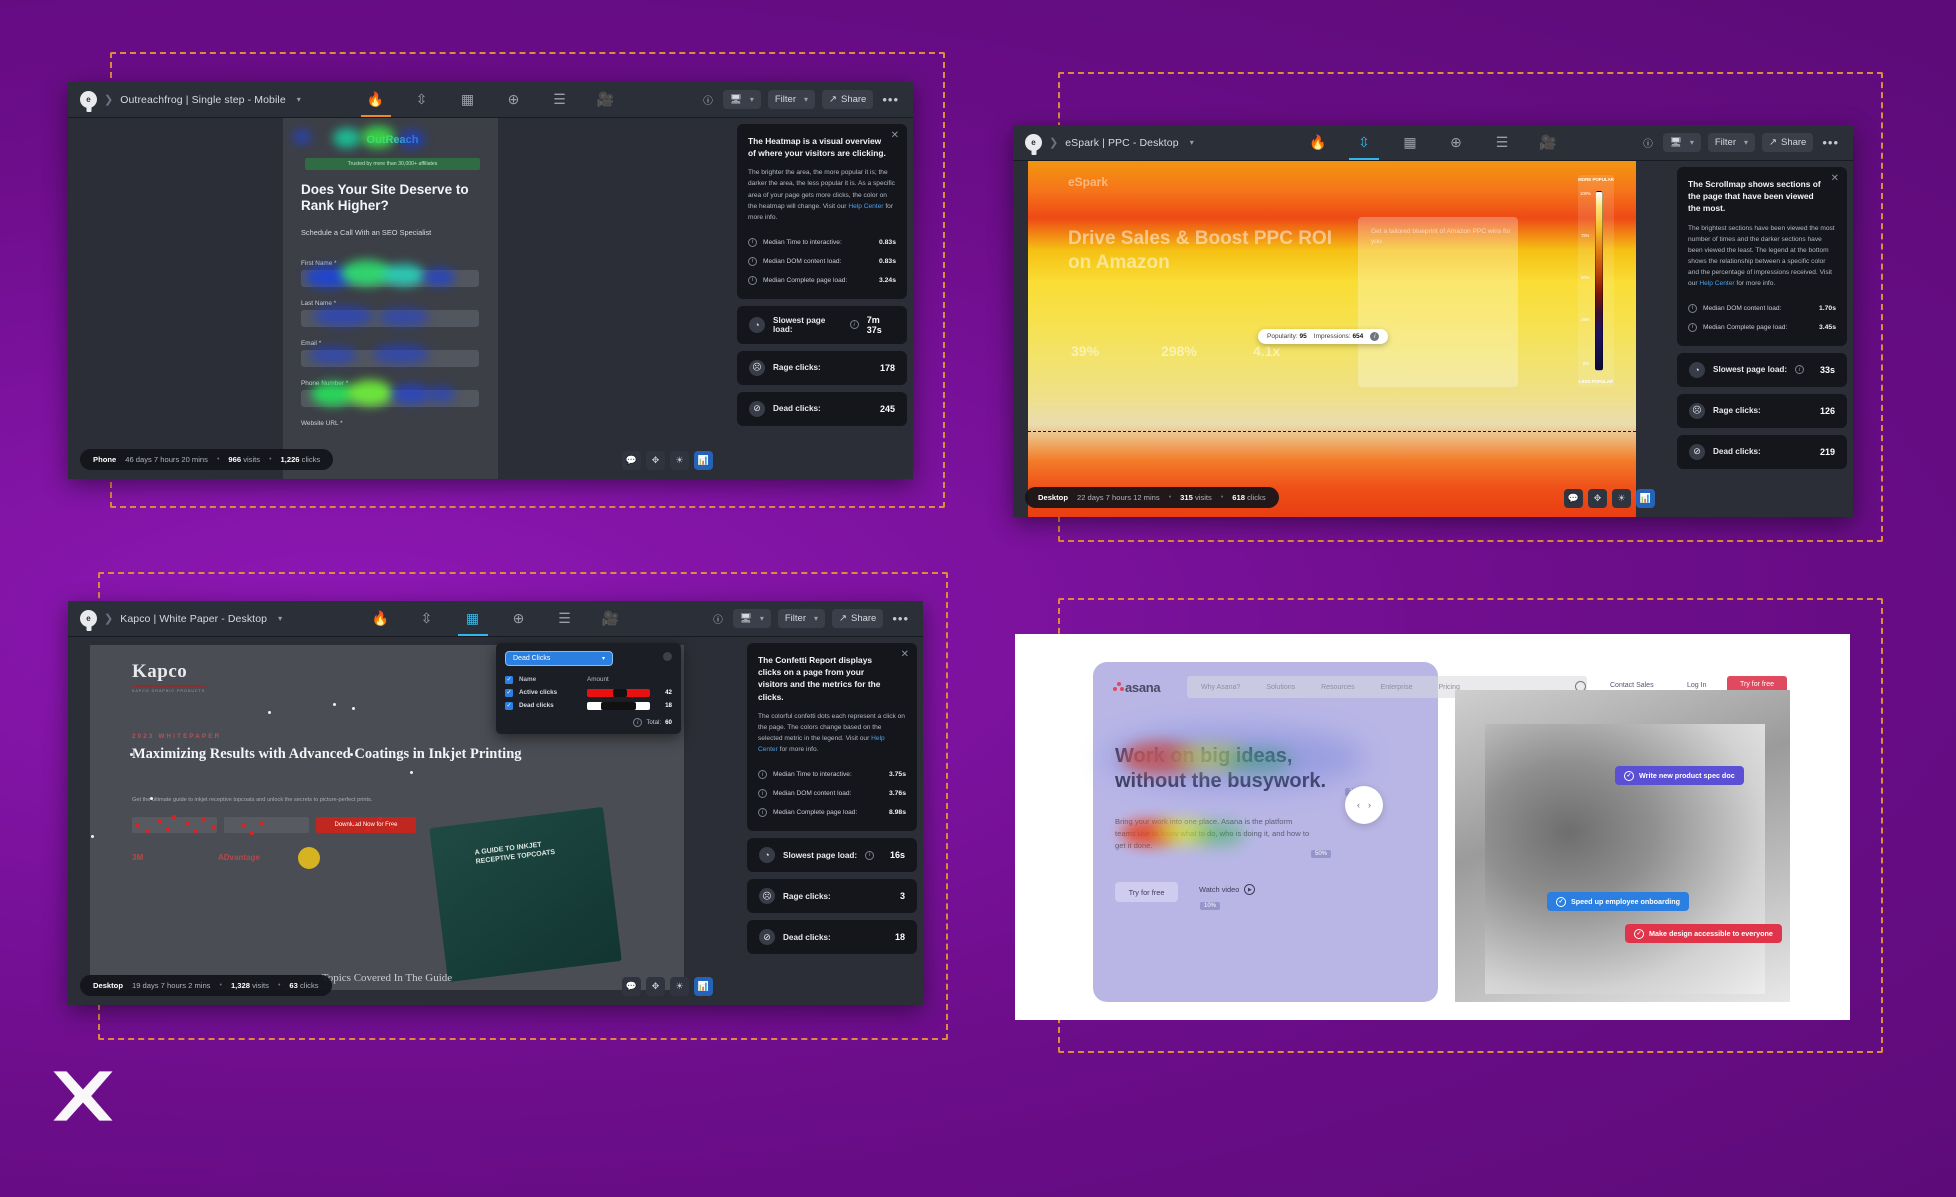 The width and height of the screenshot is (1956, 1197). Describe the element at coordinates (366, 825) in the screenshot. I see `preview-cta-button: Download Now for Free` at that location.